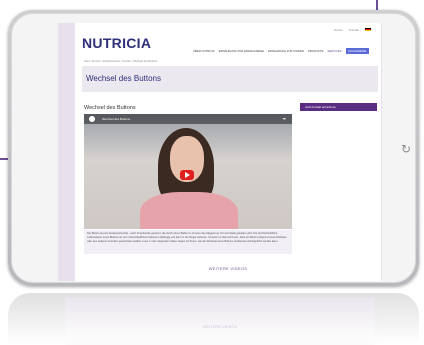 The width and height of the screenshot is (424, 345). What do you see at coordinates (228, 268) in the screenshot?
I see `more-videos-link: WEITERE VIDEOS` at bounding box center [228, 268].